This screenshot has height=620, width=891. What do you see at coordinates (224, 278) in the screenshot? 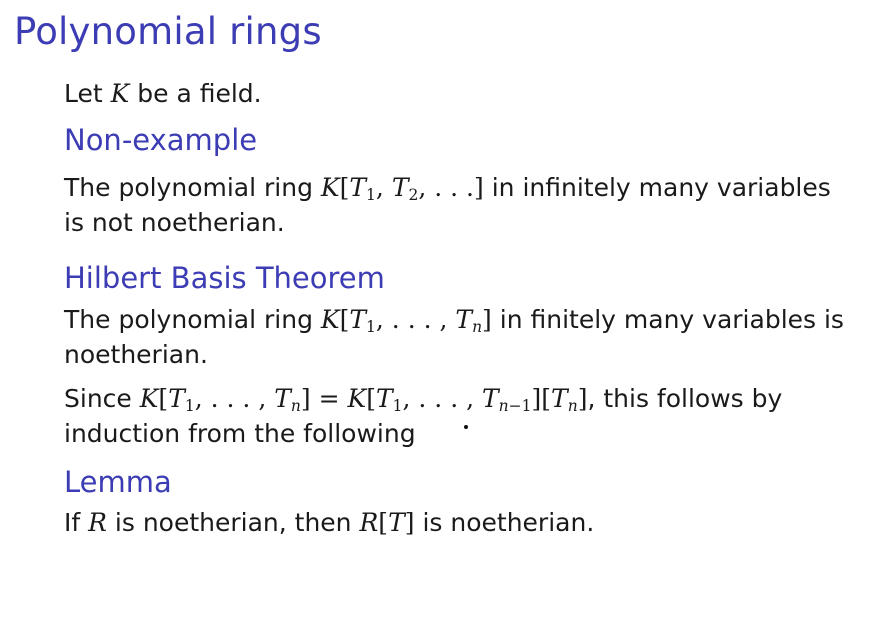
I see `hilbert-basis-theorem-heading: Hilbert Basis Theorem` at bounding box center [224, 278].